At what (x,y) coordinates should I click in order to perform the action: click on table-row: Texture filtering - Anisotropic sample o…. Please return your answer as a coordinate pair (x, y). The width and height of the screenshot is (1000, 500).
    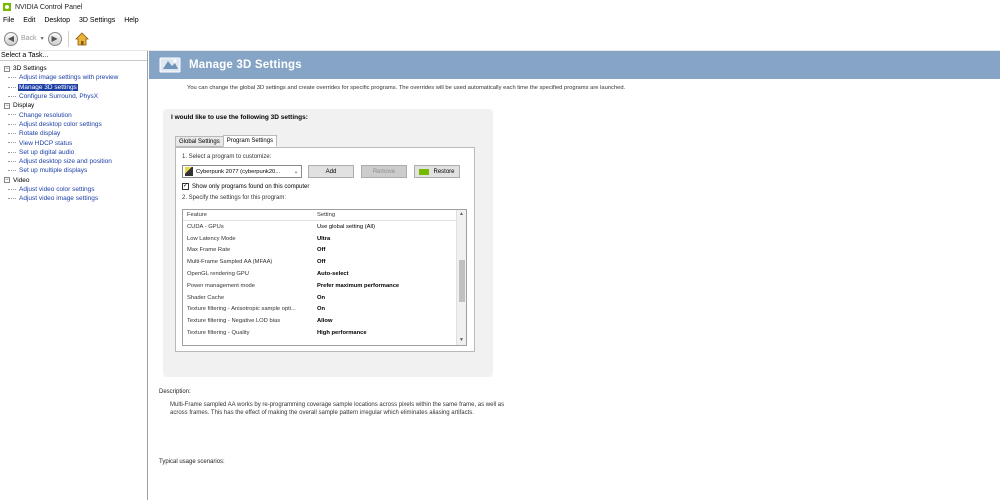
    Looking at the image, I should click on (324, 310).